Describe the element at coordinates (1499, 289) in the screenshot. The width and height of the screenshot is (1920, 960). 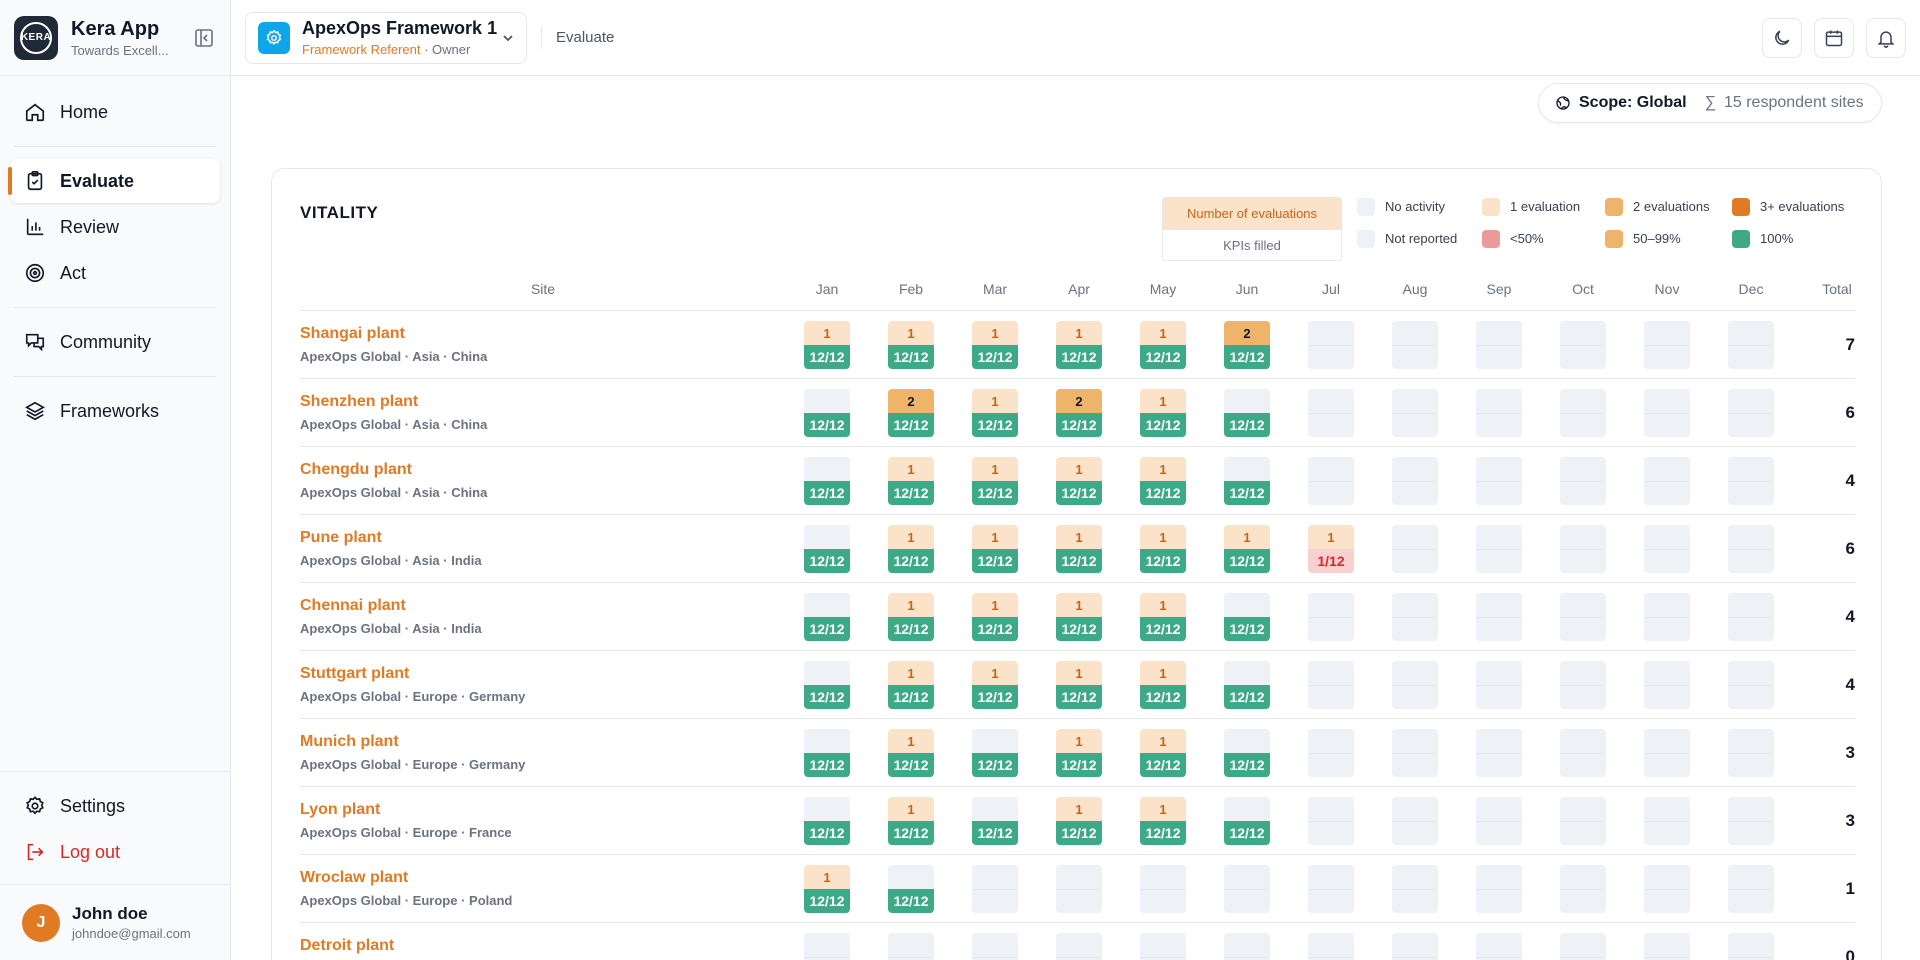
I see `col-month: Sep` at that location.